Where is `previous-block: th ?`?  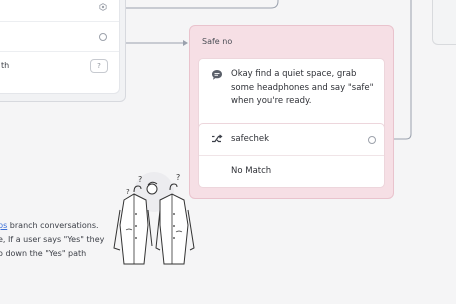 previous-block: th ? is located at coordinates (63, 51).